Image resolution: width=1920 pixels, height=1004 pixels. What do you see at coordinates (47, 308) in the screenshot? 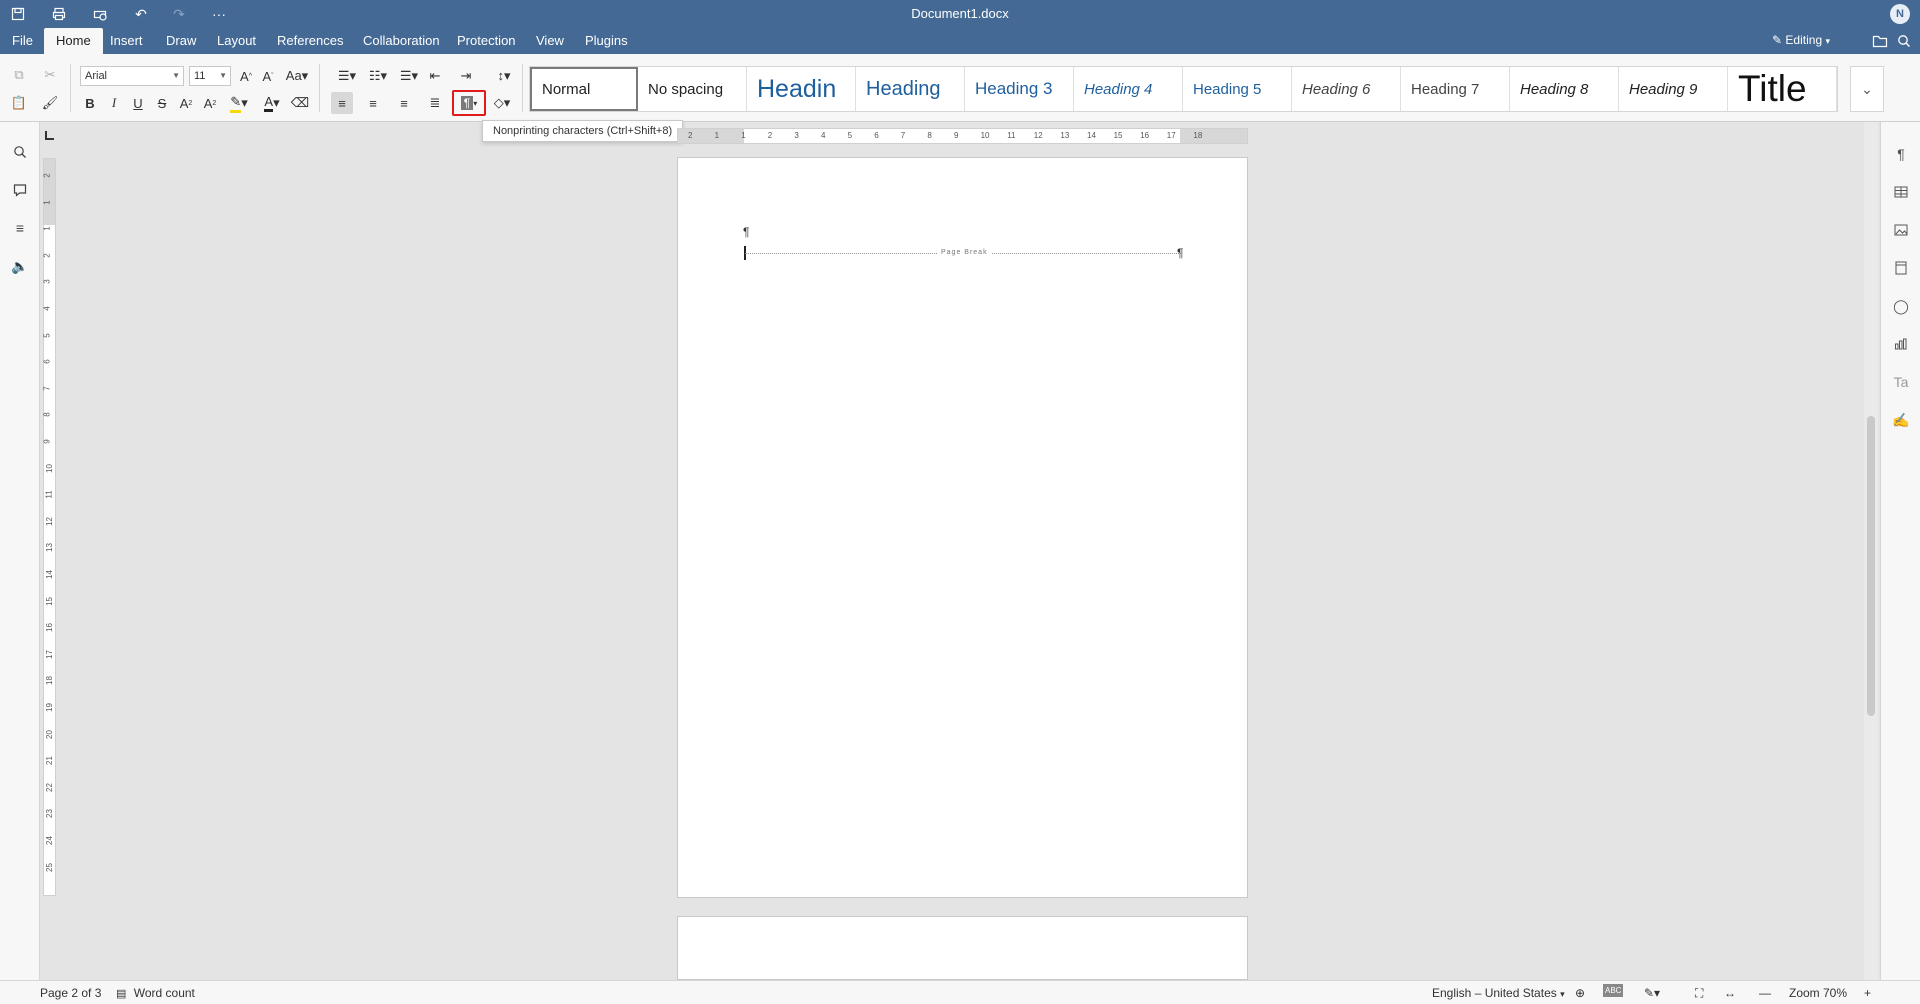
I see `ruler-tick: 4` at bounding box center [47, 308].